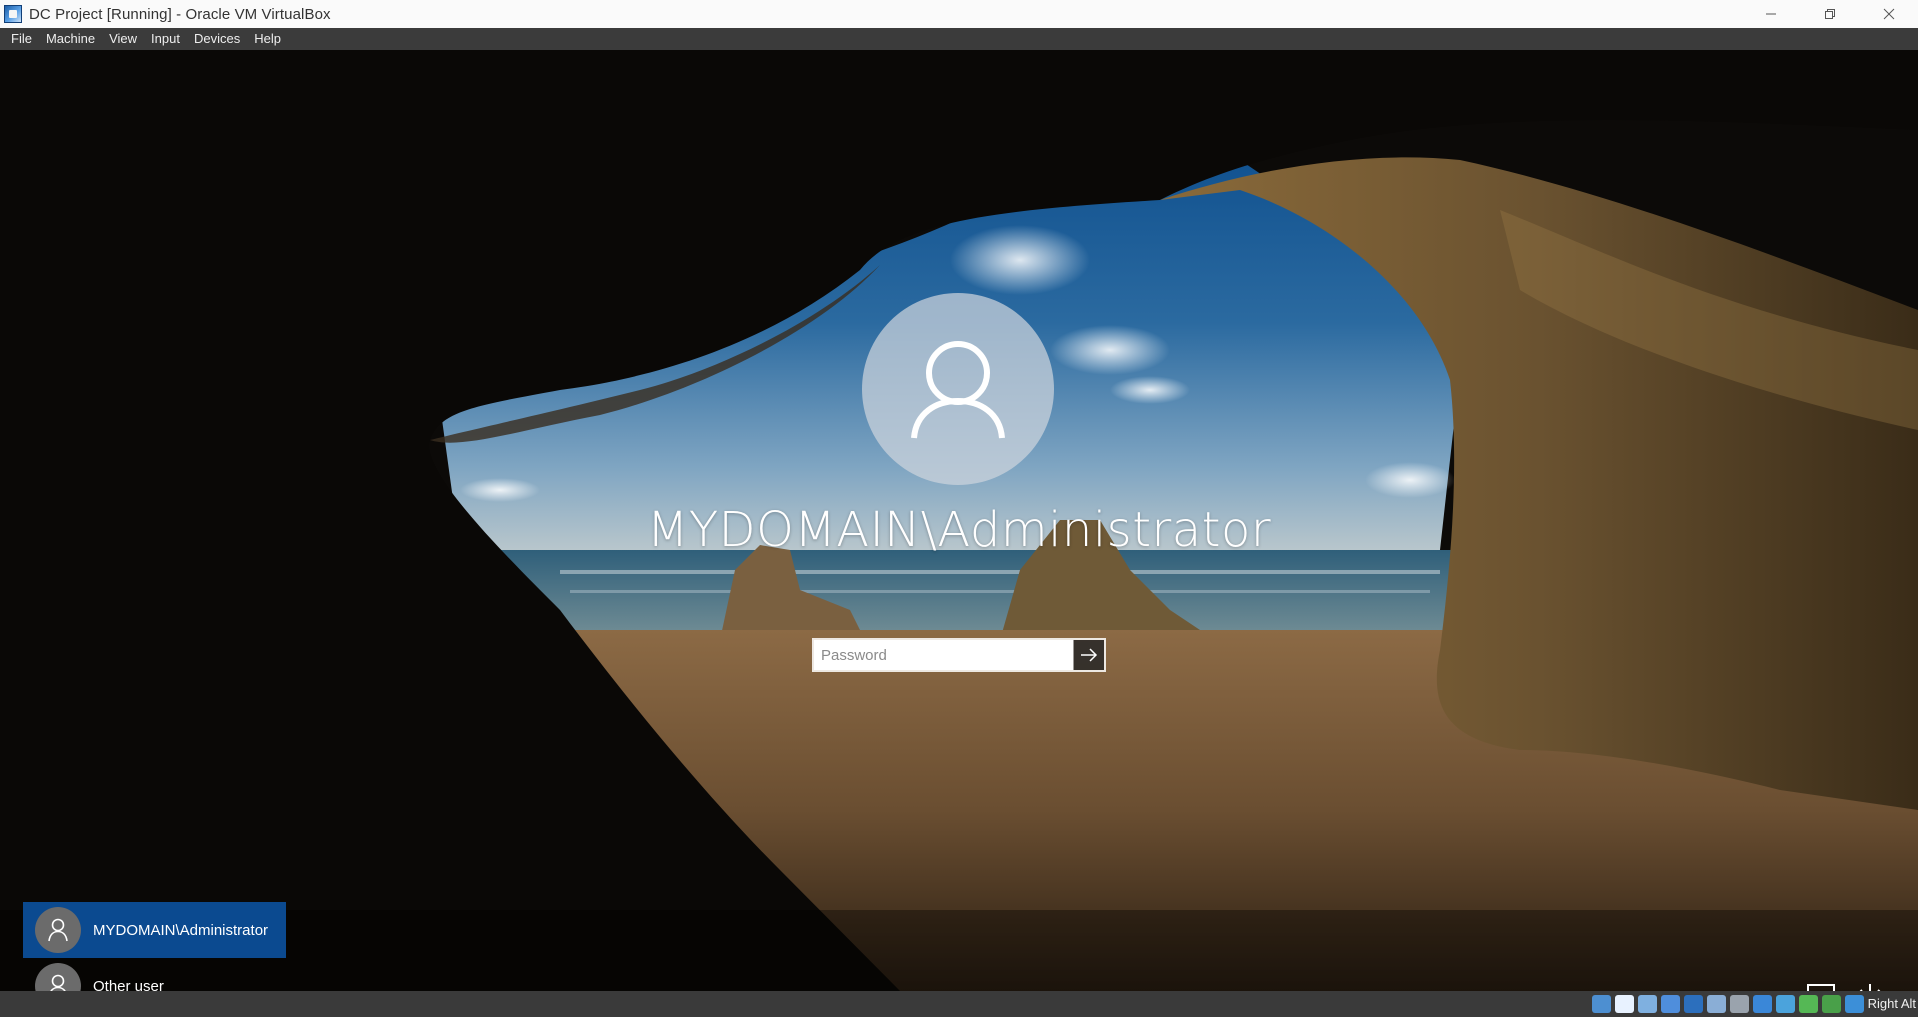 Image resolution: width=1918 pixels, height=1017 pixels. I want to click on user-switch-list: MYDOMAIN\Administrator Other user, so click(154, 946).